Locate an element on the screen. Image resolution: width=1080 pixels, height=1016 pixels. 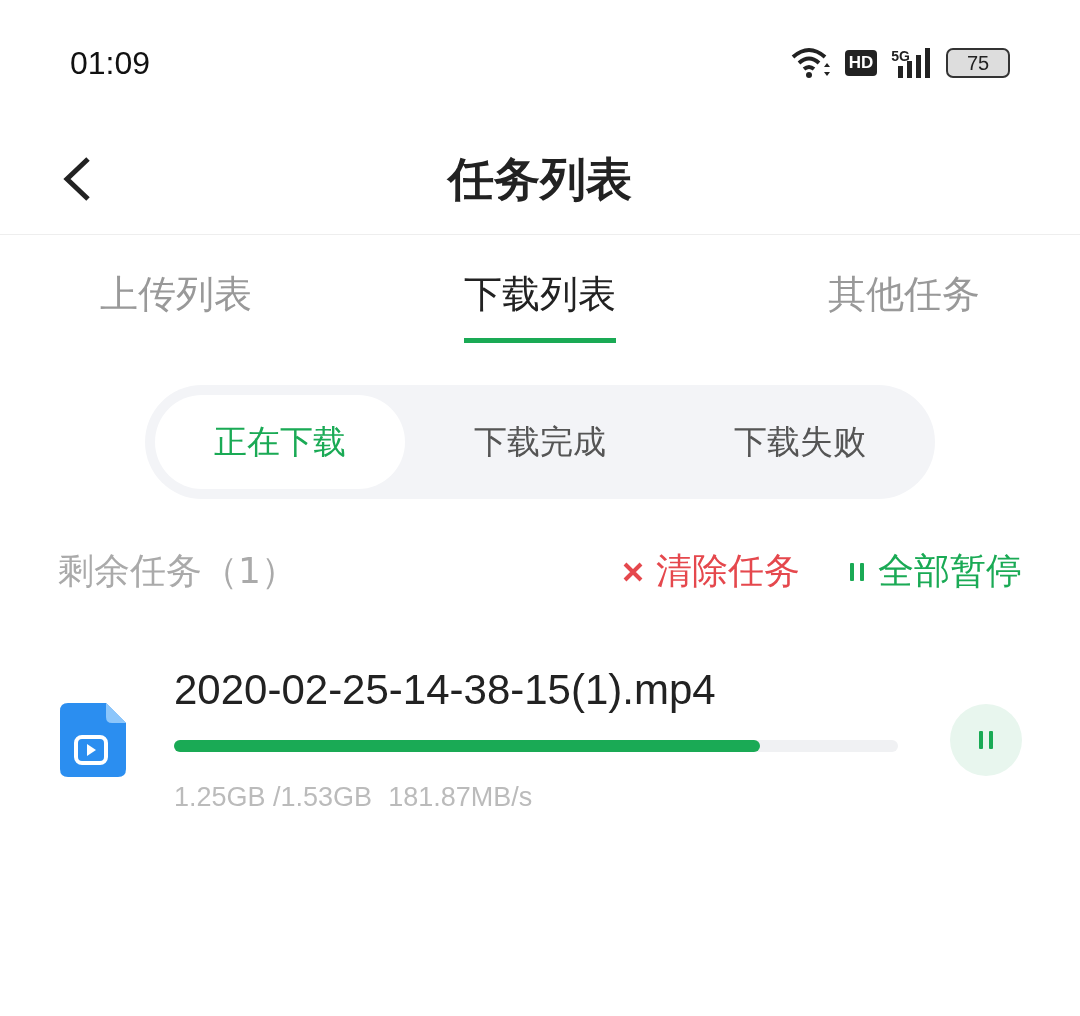
tab: 其他任务 is located at coordinates (904, 289).